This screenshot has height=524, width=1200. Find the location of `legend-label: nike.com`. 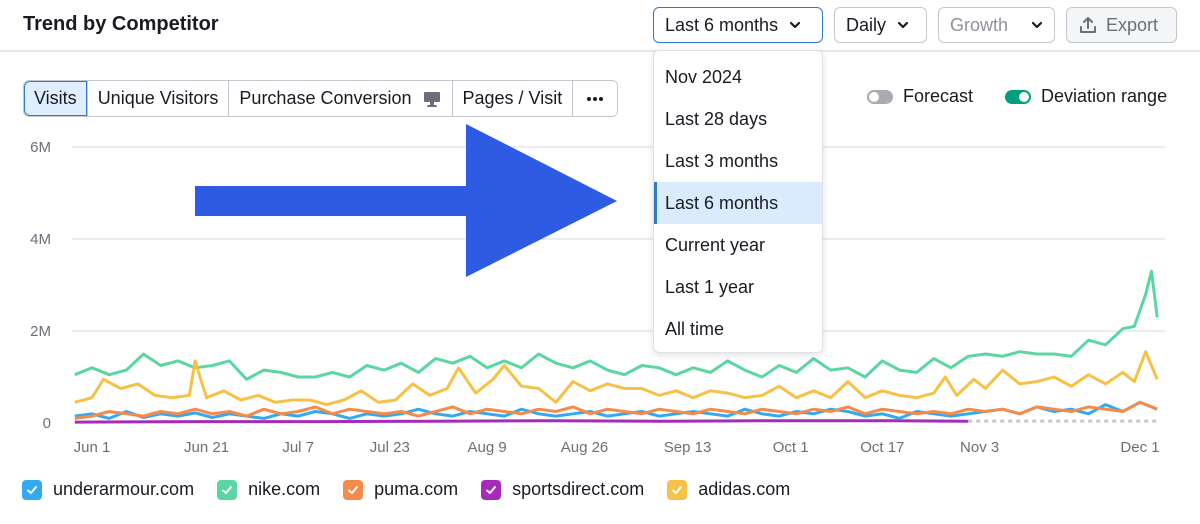

legend-label: nike.com is located at coordinates (284, 489).